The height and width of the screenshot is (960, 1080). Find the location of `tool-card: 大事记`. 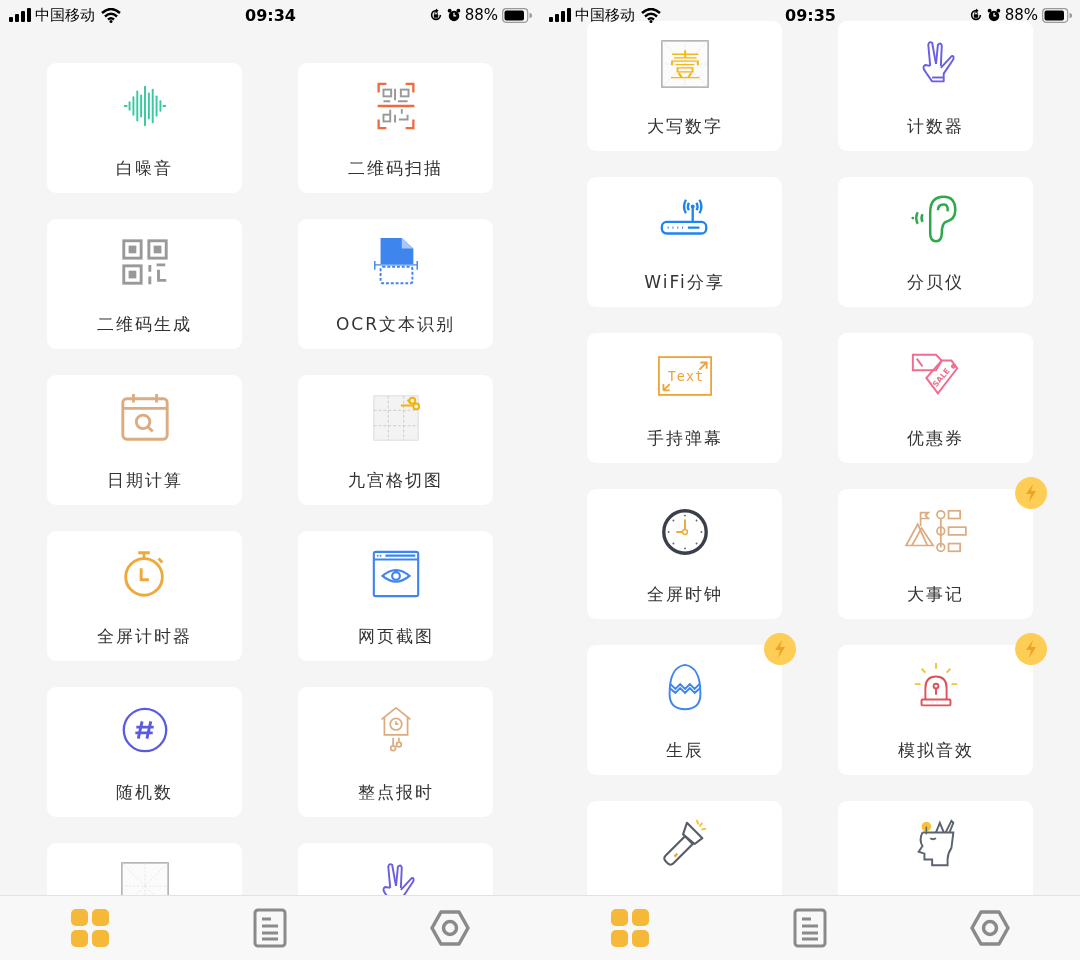

tool-card: 大事记 is located at coordinates (935, 554).